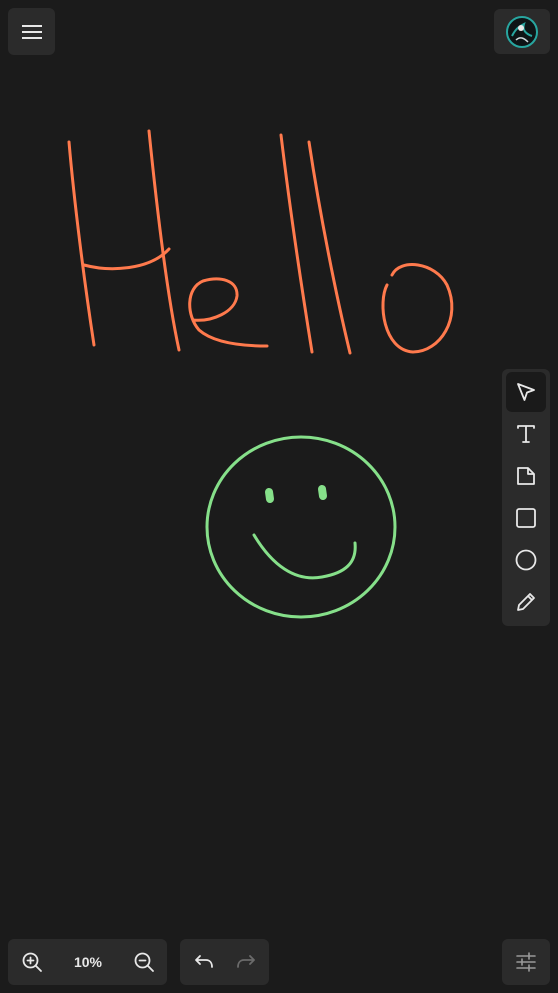 The width and height of the screenshot is (558, 993). Describe the element at coordinates (296, 243) in the screenshot. I see `letter-l1-stroke` at that location.